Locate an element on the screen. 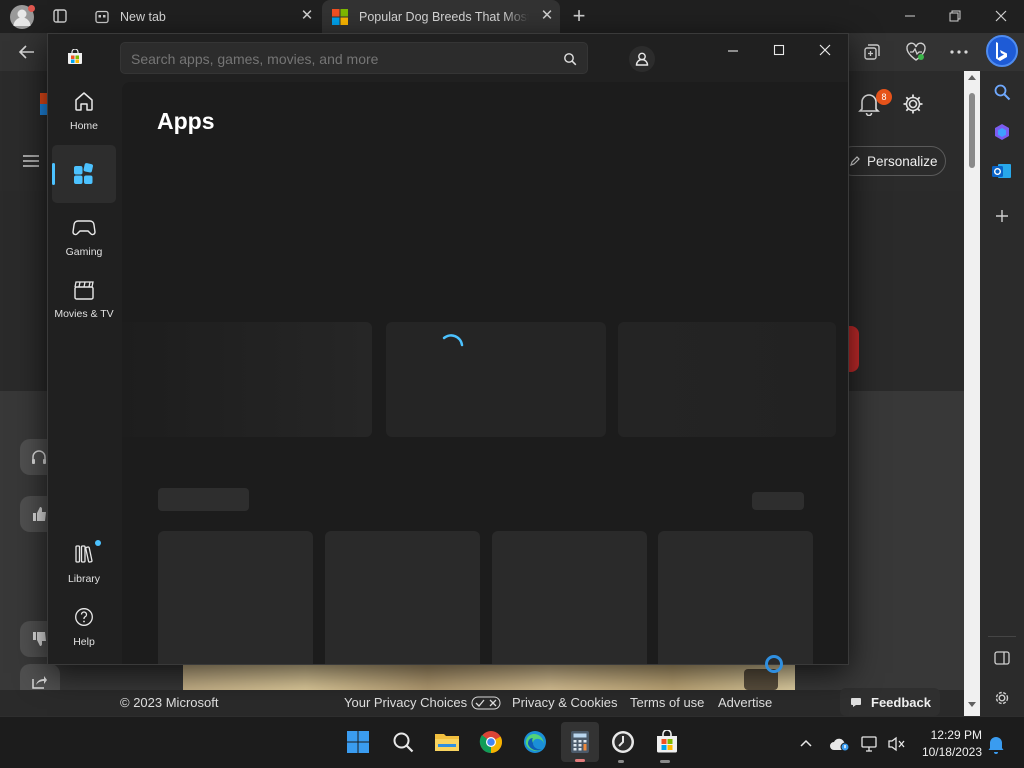 The image size is (1024, 768). footer-link-label: Your Privacy Choices is located at coordinates (406, 702).